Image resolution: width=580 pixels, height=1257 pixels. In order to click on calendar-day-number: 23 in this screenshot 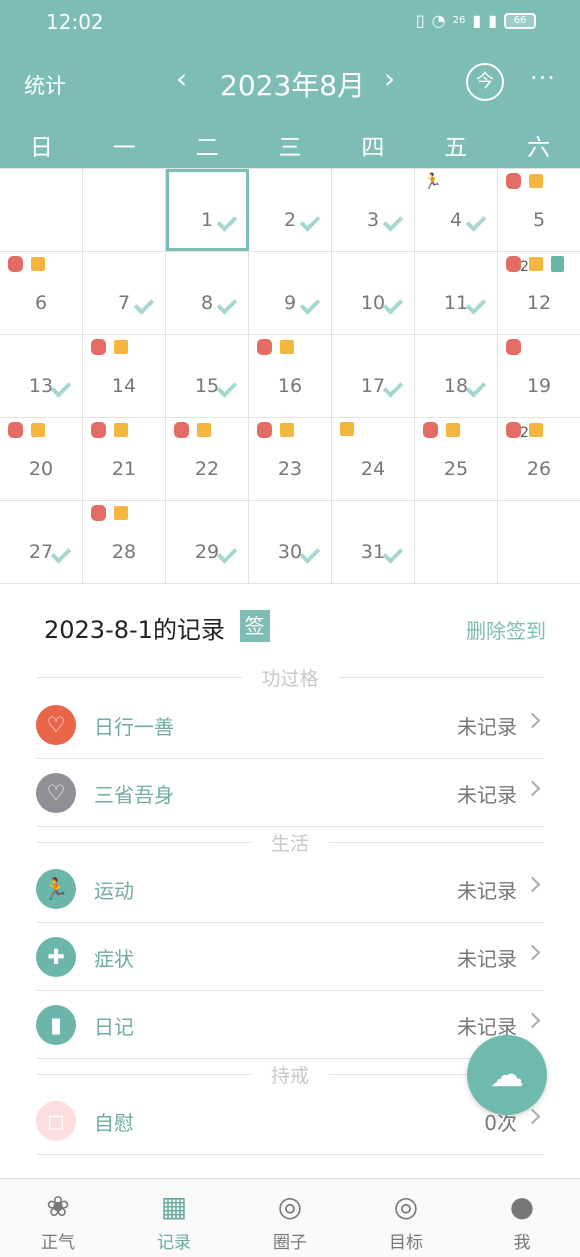, I will do `click(290, 469)`.